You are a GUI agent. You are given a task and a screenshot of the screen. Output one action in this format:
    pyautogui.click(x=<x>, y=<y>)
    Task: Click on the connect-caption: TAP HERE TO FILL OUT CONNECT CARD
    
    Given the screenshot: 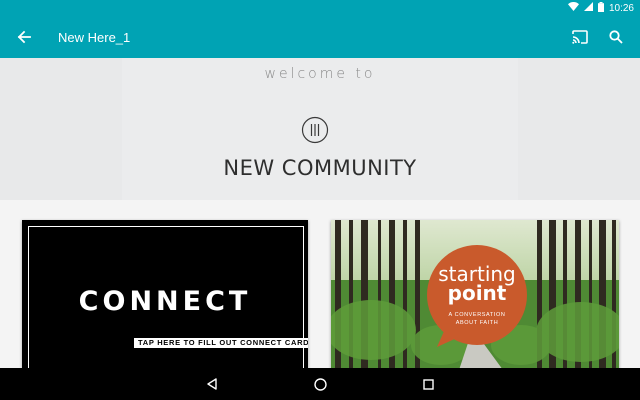 What is the action you would take?
    pyautogui.click(x=221, y=343)
    